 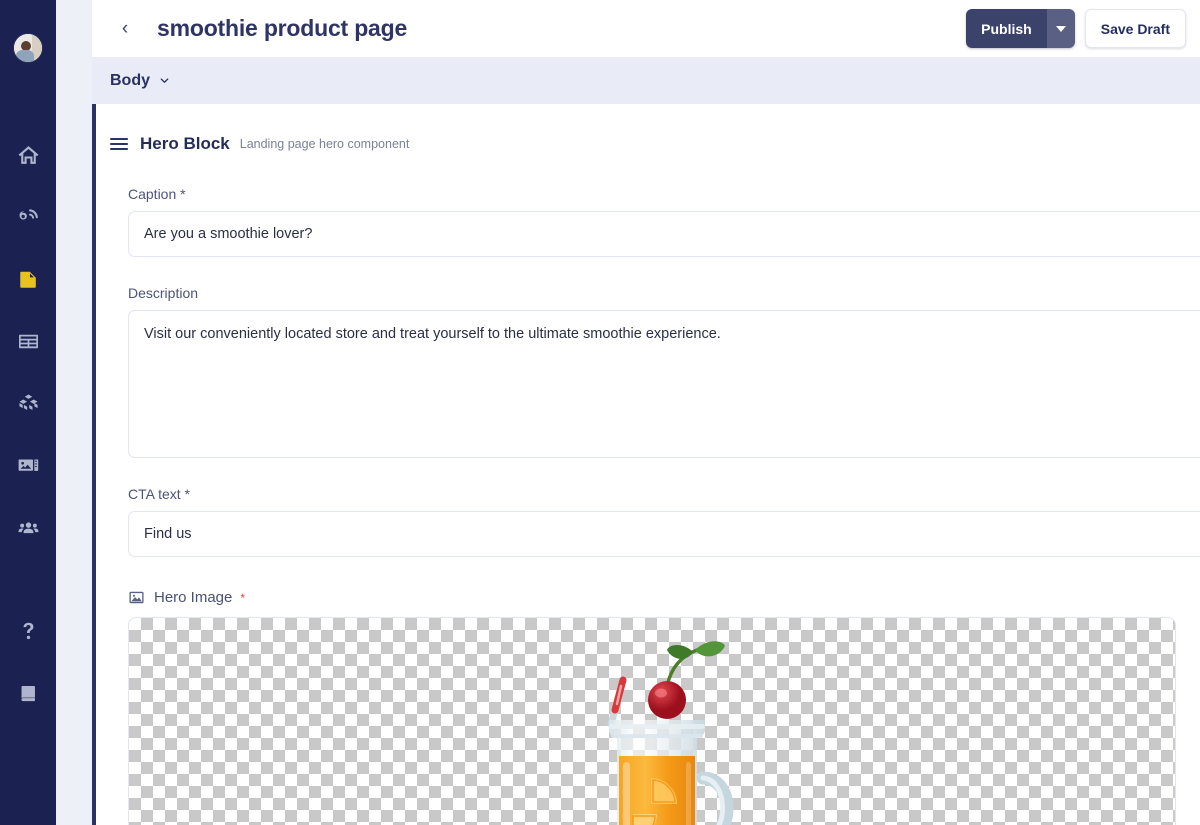 I want to click on description-label: Description, so click(x=163, y=293).